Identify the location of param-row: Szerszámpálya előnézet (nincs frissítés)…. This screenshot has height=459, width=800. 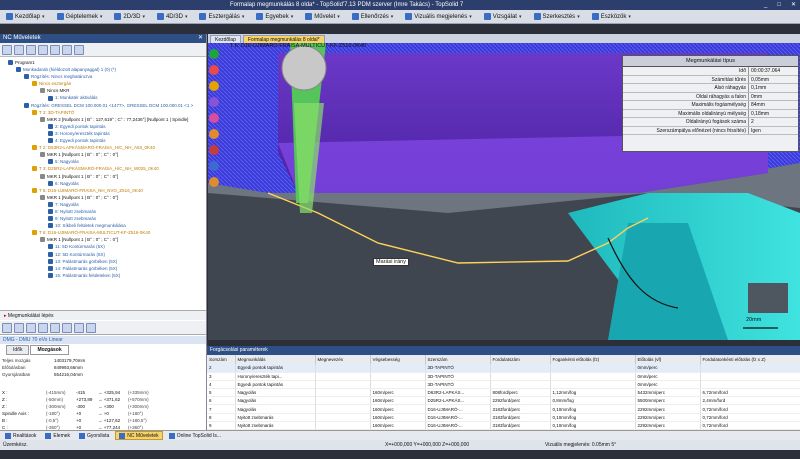
(710, 130).